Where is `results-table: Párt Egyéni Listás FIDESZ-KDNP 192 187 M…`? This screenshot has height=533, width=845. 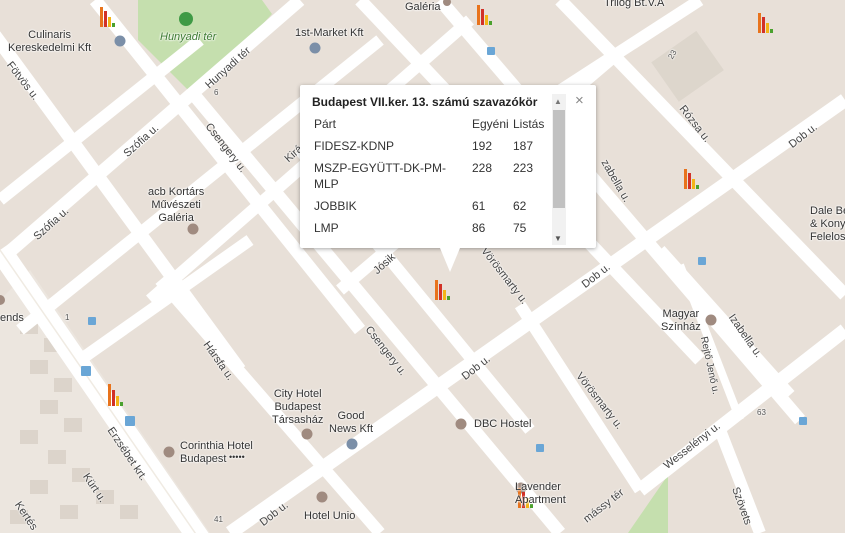
results-table: Párt Egyéni Listás FIDESZ-KDNP 192 187 M… is located at coordinates (431, 176).